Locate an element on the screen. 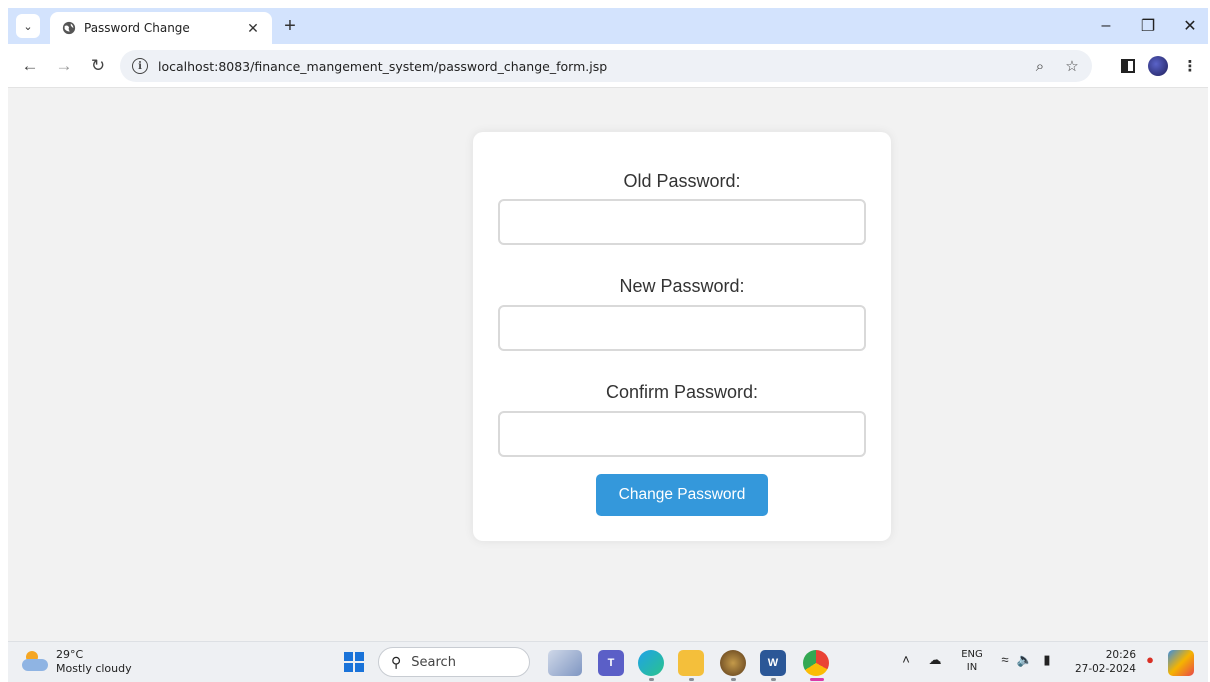 Image resolution: width=1210 pixels, height=682 pixels. windows-start-icon is located at coordinates (354, 662).